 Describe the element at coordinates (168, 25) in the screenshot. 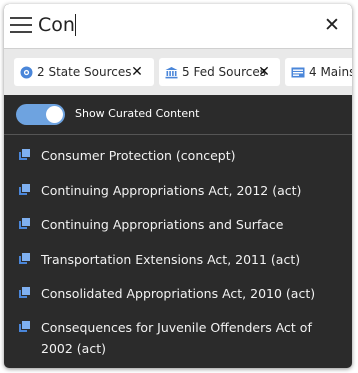

I see `search-input` at that location.